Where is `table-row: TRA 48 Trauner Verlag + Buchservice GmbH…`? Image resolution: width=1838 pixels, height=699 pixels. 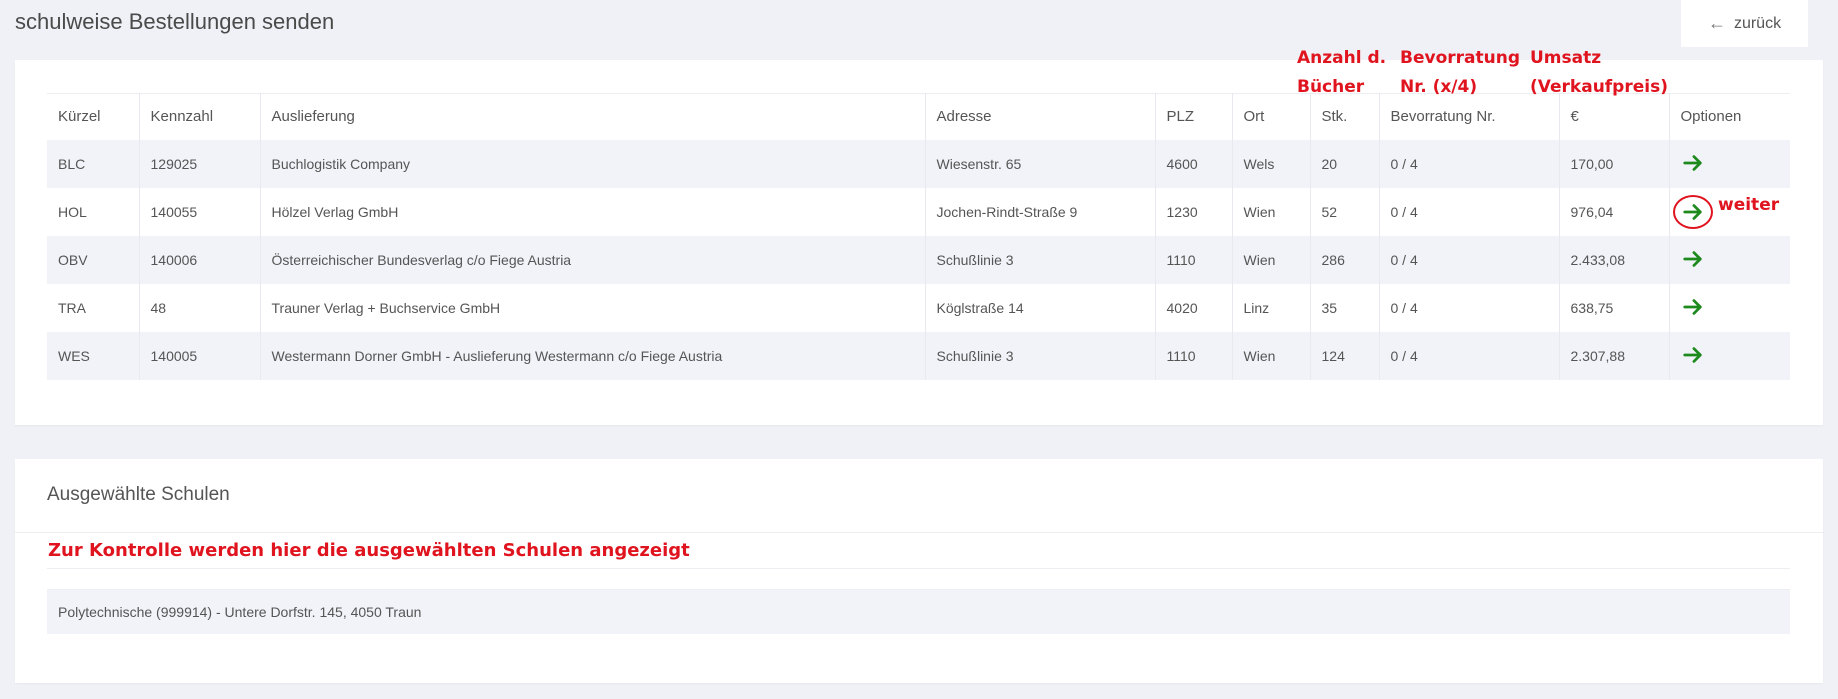
table-row: TRA 48 Trauner Verlag + Buchservice GmbH… is located at coordinates (918, 307).